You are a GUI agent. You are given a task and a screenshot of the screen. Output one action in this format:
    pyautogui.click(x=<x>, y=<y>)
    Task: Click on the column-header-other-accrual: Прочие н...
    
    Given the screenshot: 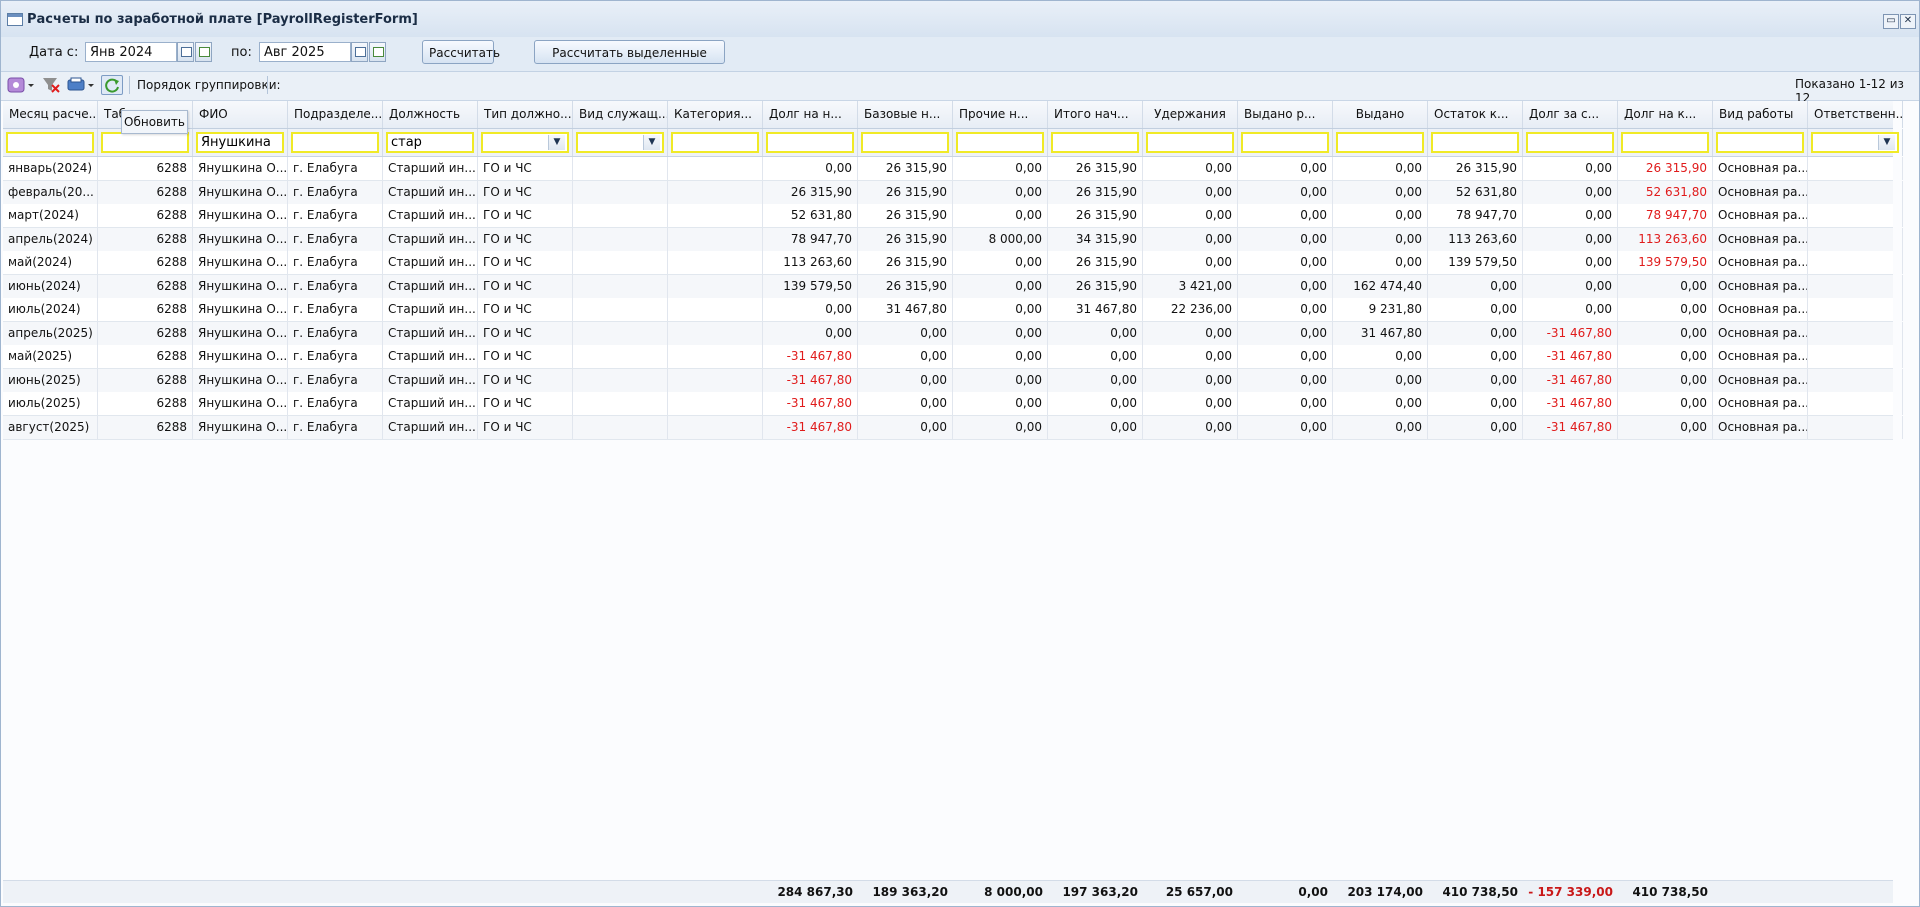 What is the action you would take?
    pyautogui.click(x=1000, y=114)
    